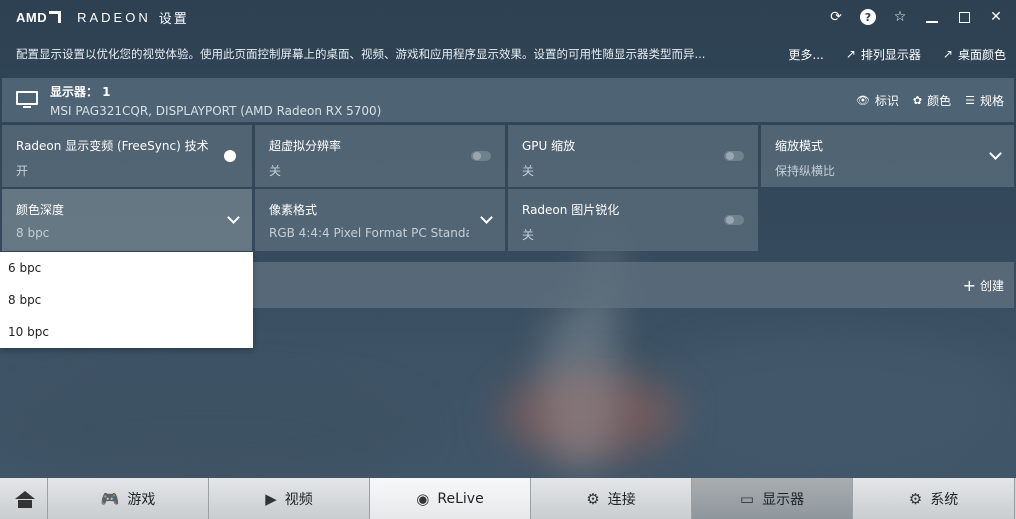 This screenshot has height=519, width=1016. I want to click on nav-connect: ⚙ 连接, so click(611, 498).